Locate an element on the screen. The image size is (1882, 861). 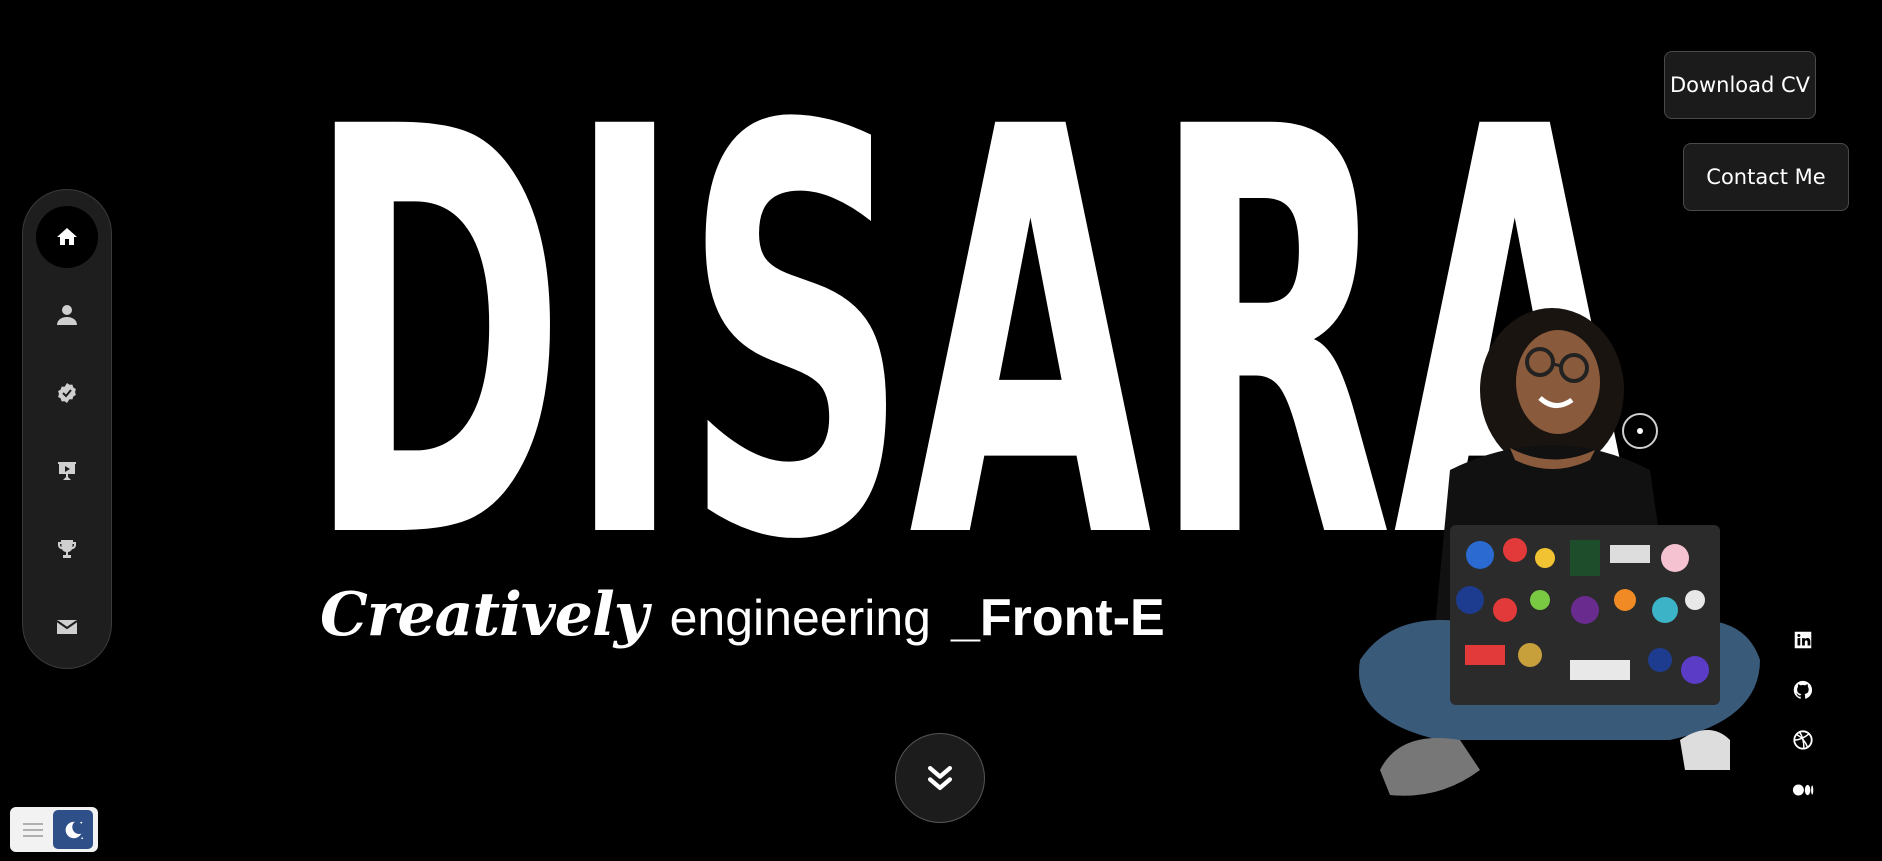
github-link is located at coordinates (1803, 690).